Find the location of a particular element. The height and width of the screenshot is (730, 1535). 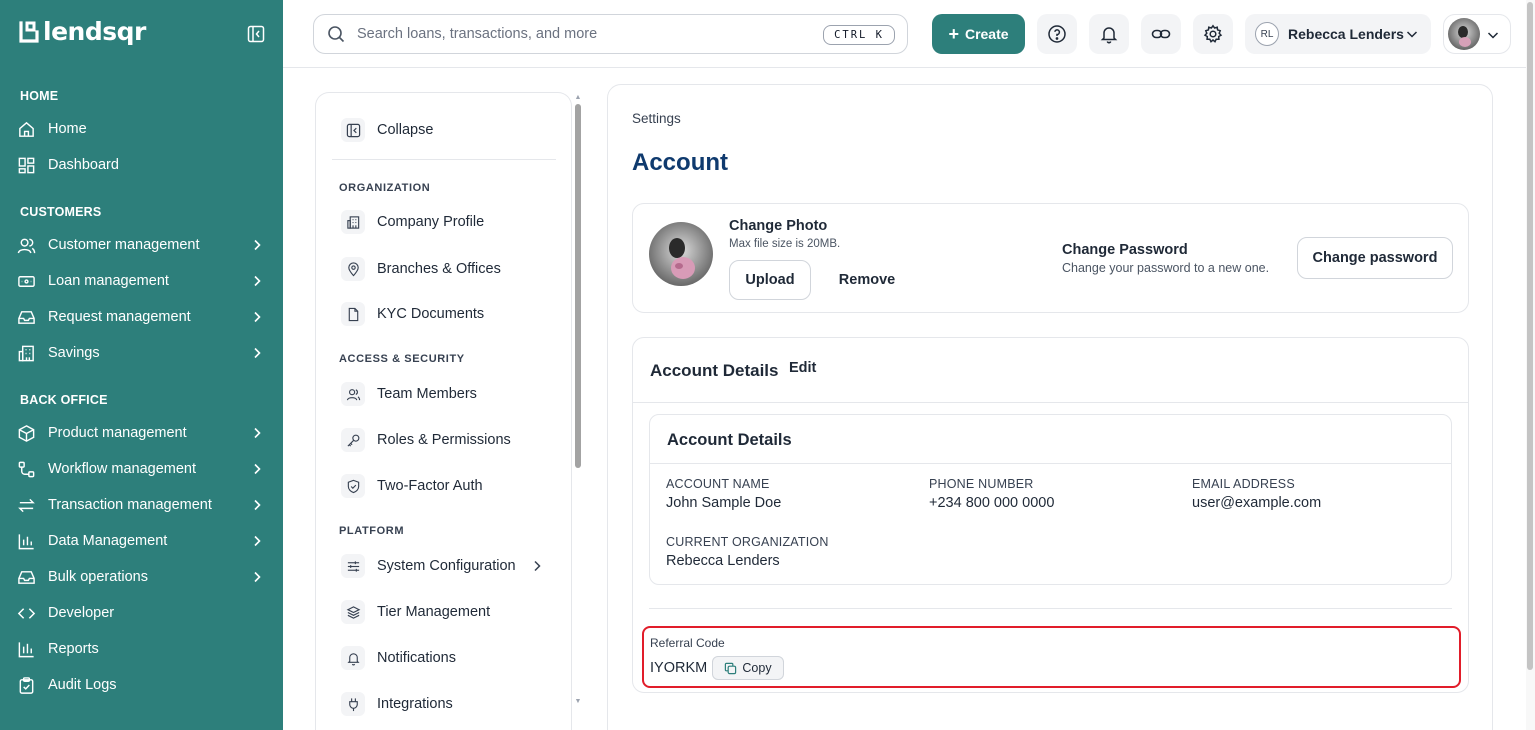

lendsqr-logo-icon is located at coordinates (29, 32).